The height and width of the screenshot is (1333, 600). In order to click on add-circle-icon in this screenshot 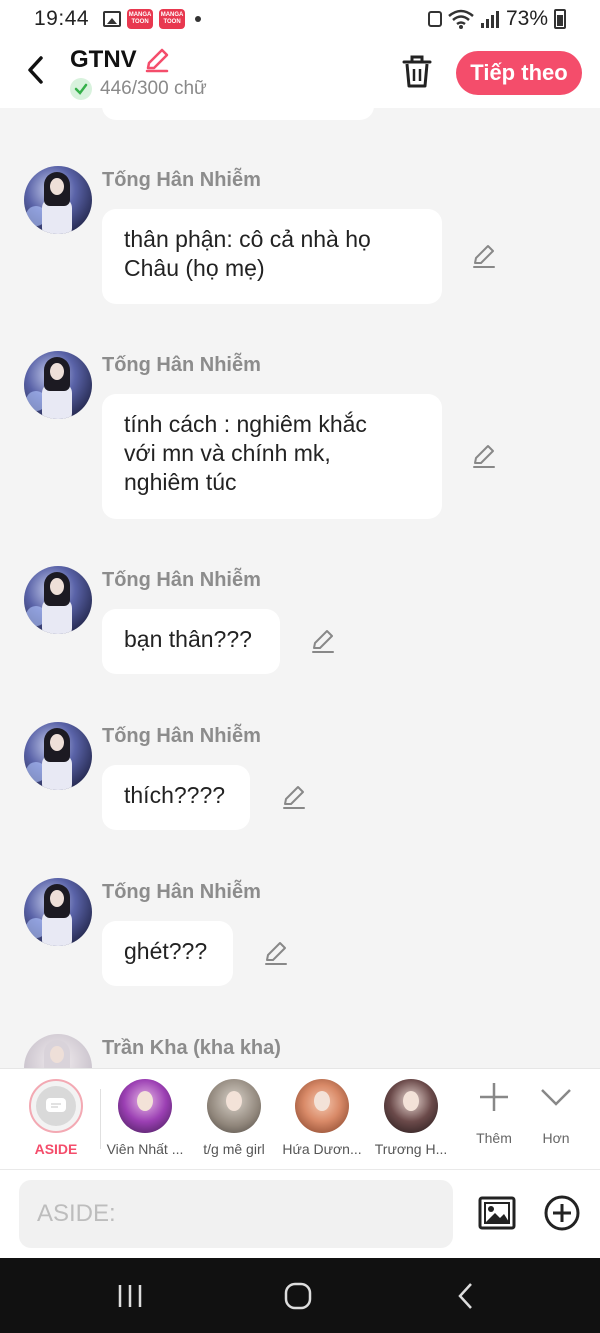, I will do `click(562, 1213)`.